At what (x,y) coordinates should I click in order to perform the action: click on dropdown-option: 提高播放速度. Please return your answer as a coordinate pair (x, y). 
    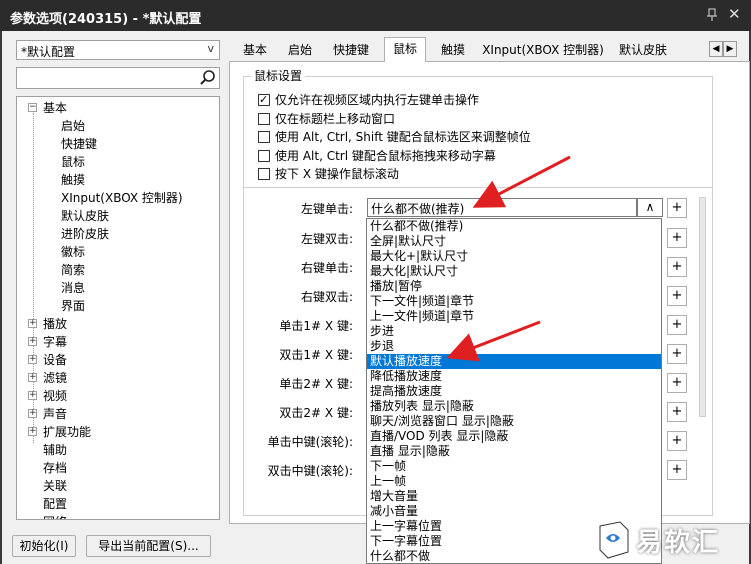
    Looking at the image, I should click on (514, 391).